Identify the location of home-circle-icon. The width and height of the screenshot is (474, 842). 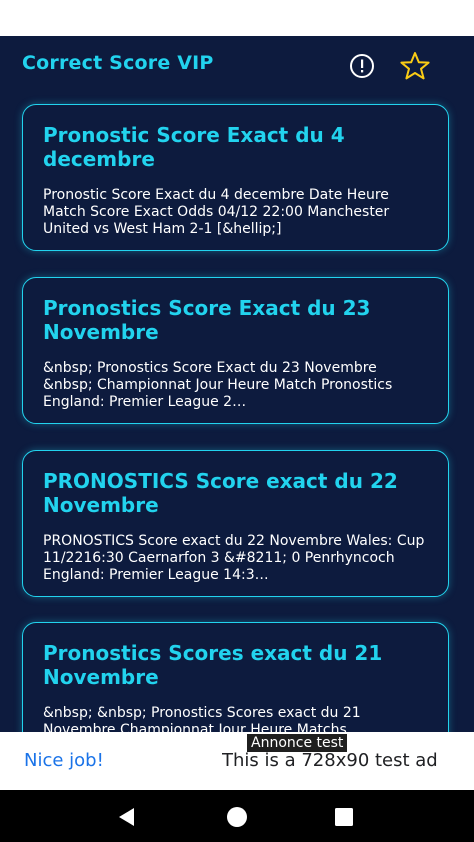
(237, 817).